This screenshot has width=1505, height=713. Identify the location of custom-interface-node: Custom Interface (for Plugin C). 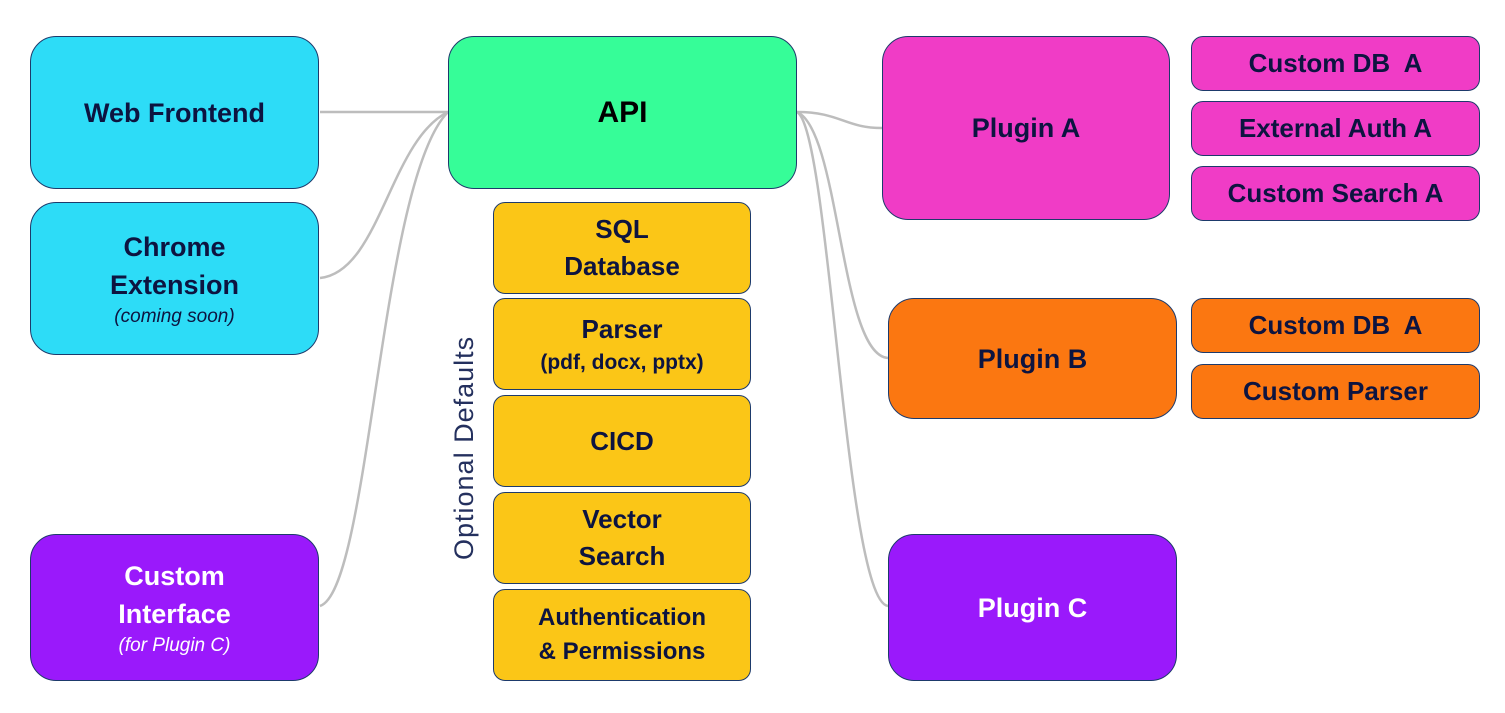
(174, 607).